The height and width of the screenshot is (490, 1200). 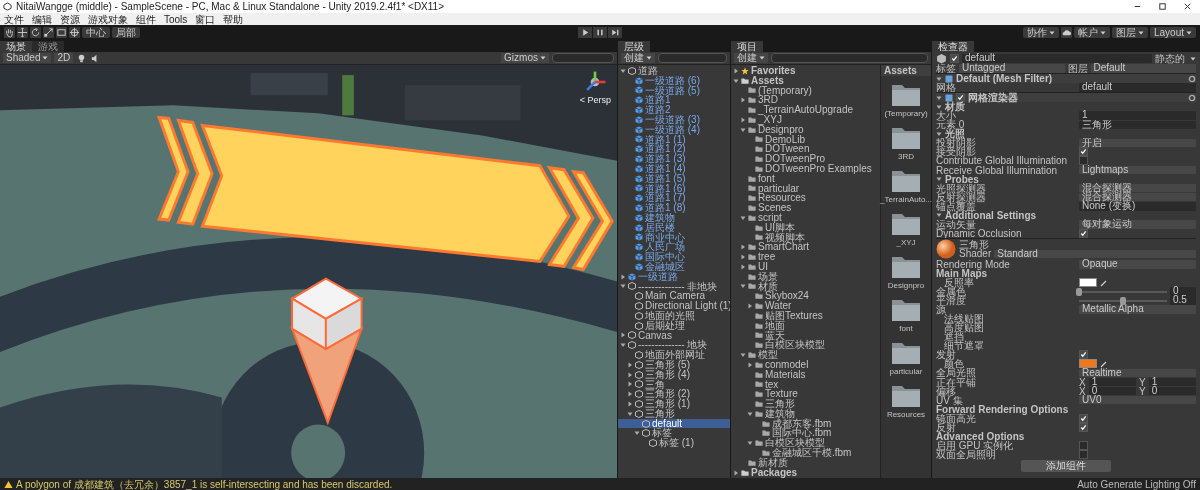 I want to click on dropdown-field: 开启, so click(x=1137, y=143).